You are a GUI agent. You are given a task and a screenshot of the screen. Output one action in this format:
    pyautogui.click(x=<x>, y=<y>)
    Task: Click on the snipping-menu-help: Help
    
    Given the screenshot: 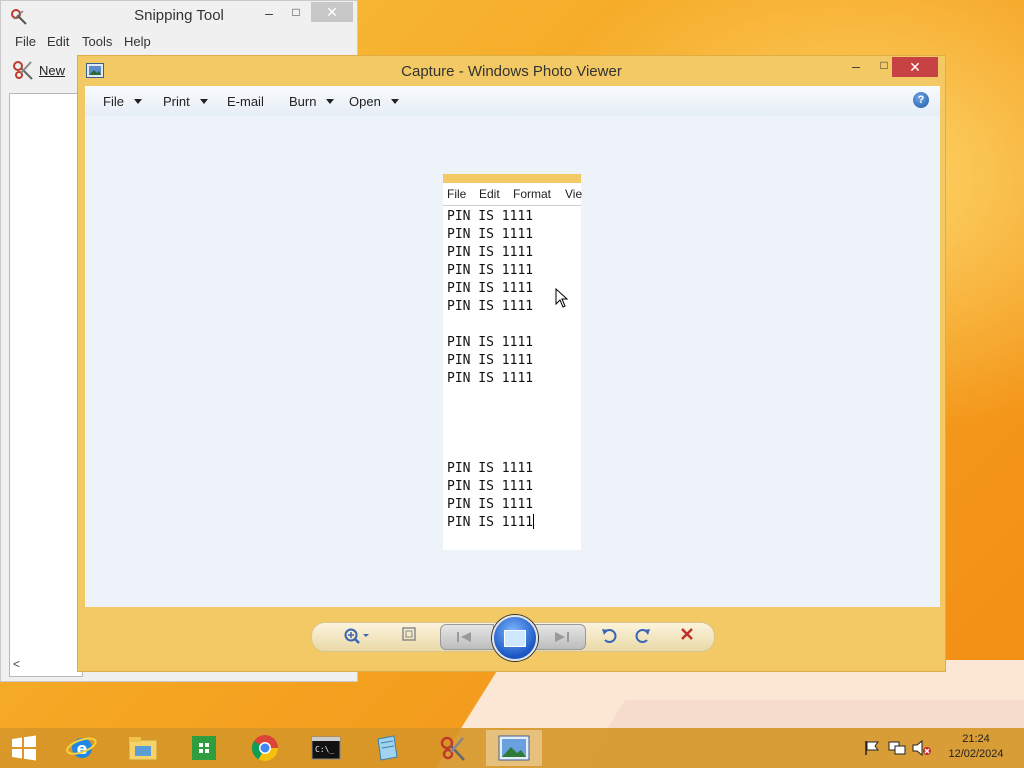 What is the action you would take?
    pyautogui.click(x=137, y=41)
    